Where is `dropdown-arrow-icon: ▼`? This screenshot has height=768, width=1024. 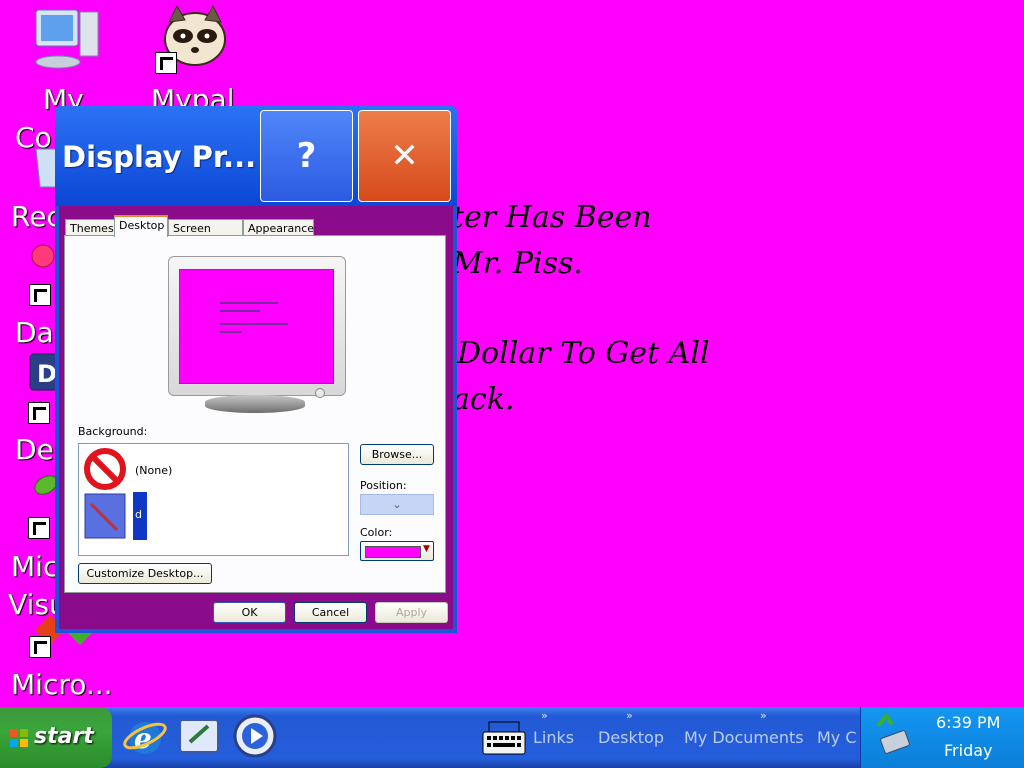
dropdown-arrow-icon: ▼ is located at coordinates (426, 549).